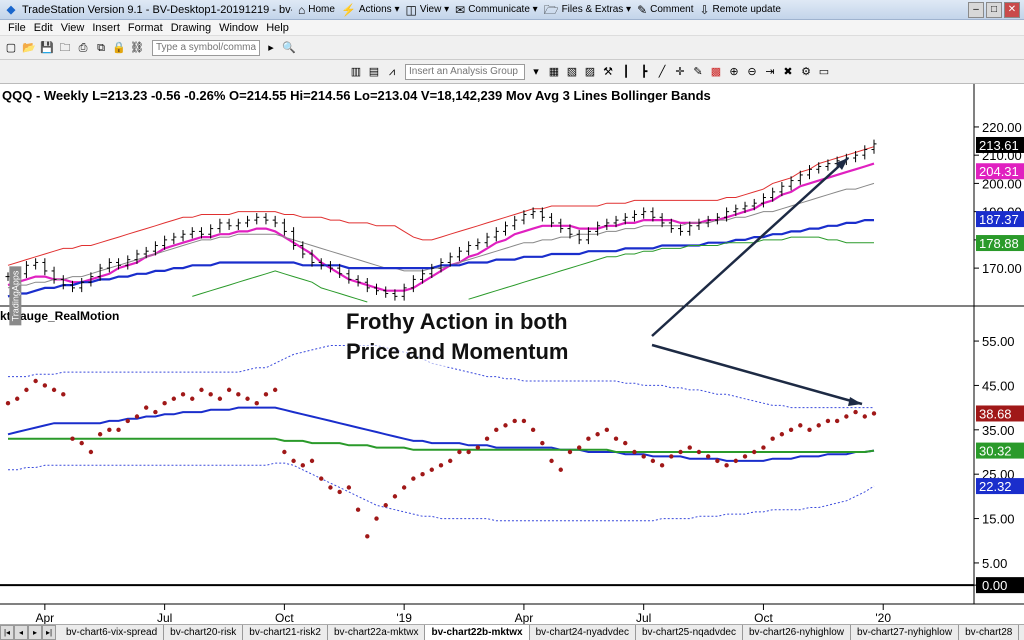  Describe the element at coordinates (1012, 9) in the screenshot. I see `close-icon: ✕` at that location.